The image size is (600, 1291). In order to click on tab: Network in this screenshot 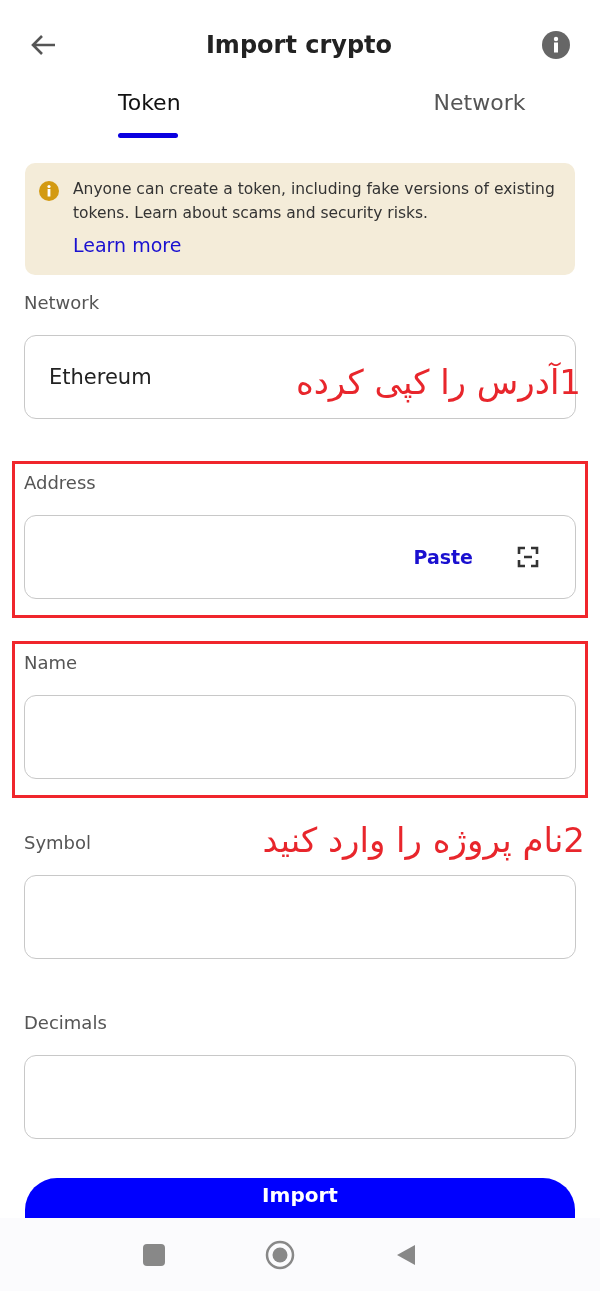, I will do `click(479, 102)`.